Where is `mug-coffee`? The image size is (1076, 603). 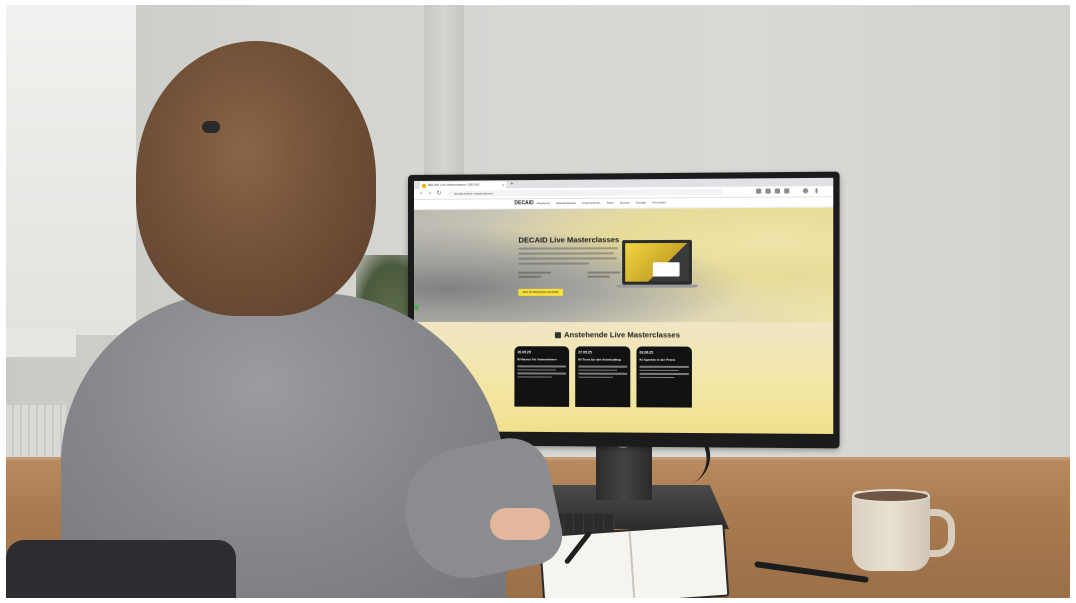
mug-coffee is located at coordinates (891, 496).